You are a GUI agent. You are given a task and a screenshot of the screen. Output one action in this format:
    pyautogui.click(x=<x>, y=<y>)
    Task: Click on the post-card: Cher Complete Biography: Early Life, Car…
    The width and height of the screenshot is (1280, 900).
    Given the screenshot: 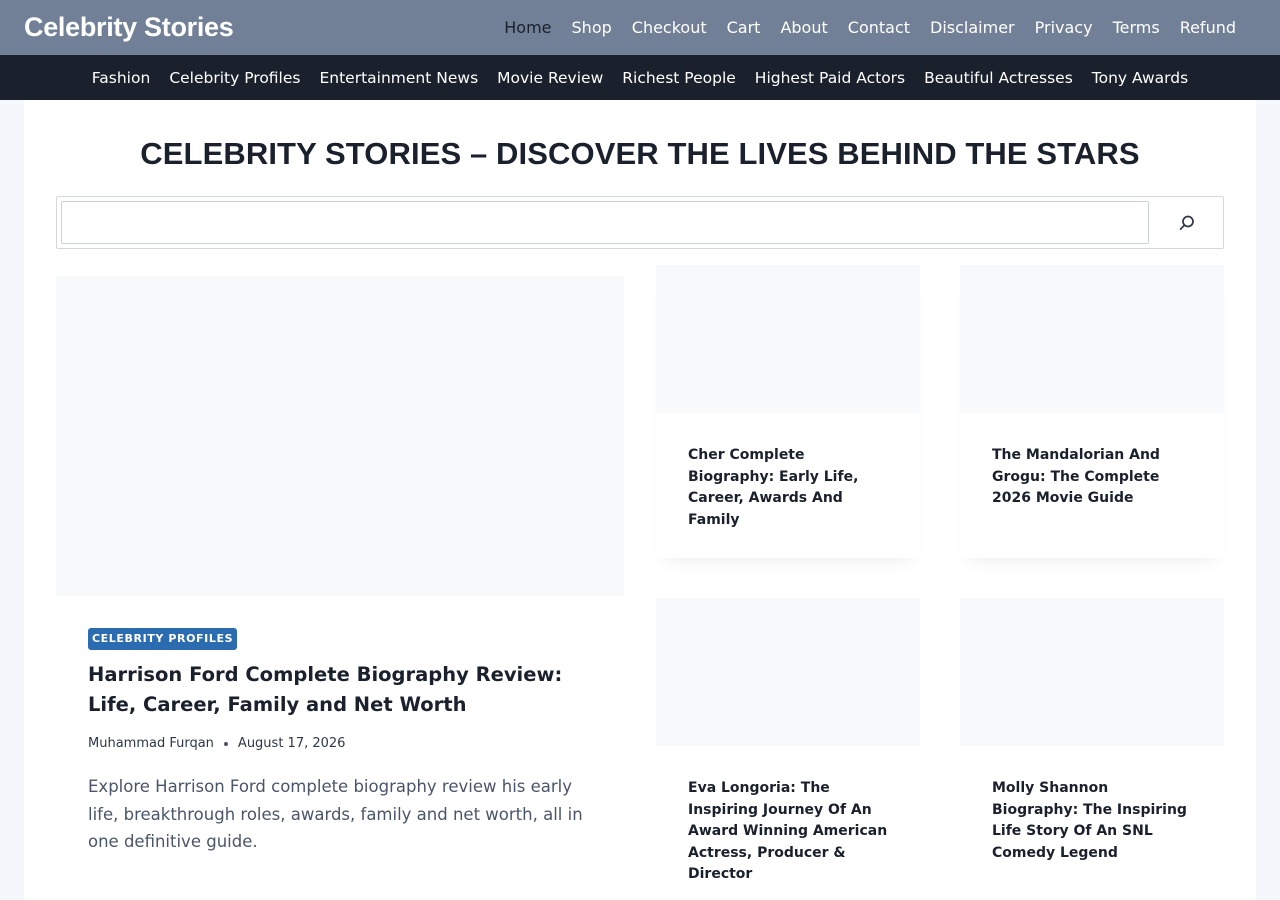 What is the action you would take?
    pyautogui.click(x=788, y=411)
    